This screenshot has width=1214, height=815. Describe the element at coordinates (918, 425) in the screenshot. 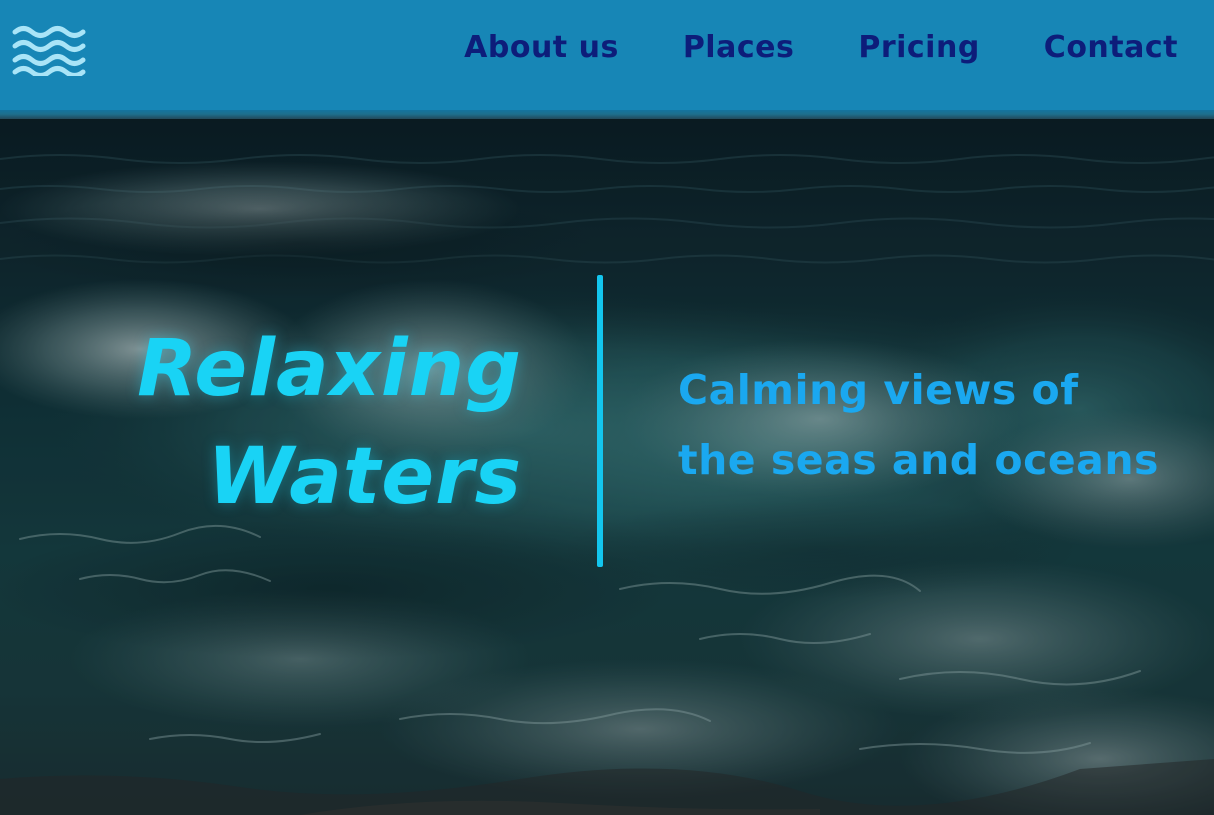

I see `hero-tagline: Calming views of the seas and oceans` at that location.